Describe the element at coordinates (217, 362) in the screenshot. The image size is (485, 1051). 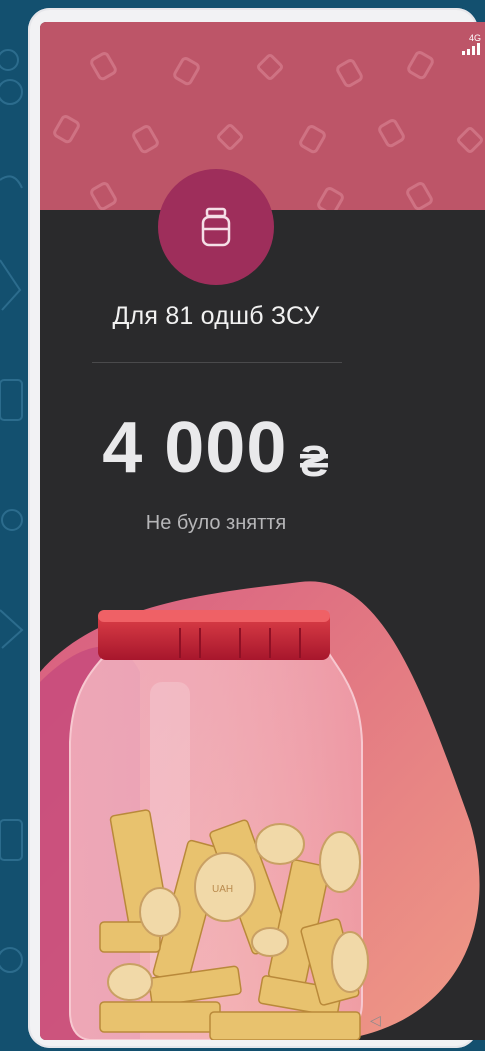
I see `divider` at that location.